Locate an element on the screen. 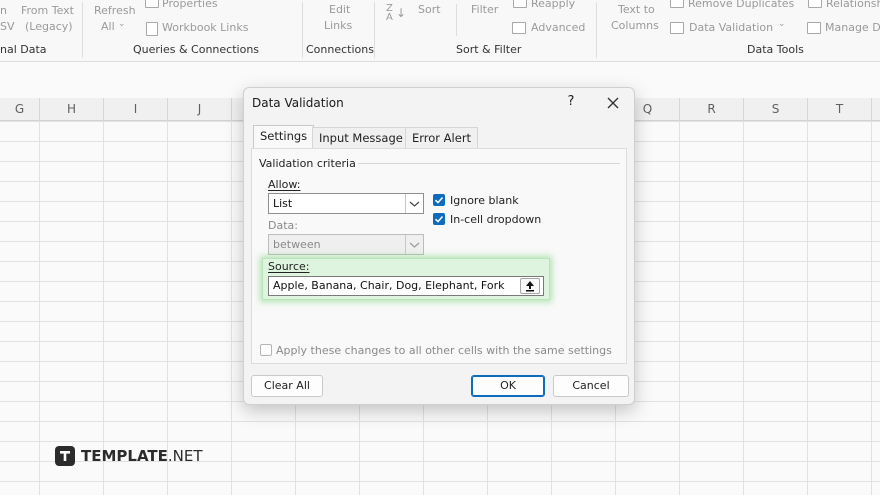  data-dropdown: between is located at coordinates (346, 244).